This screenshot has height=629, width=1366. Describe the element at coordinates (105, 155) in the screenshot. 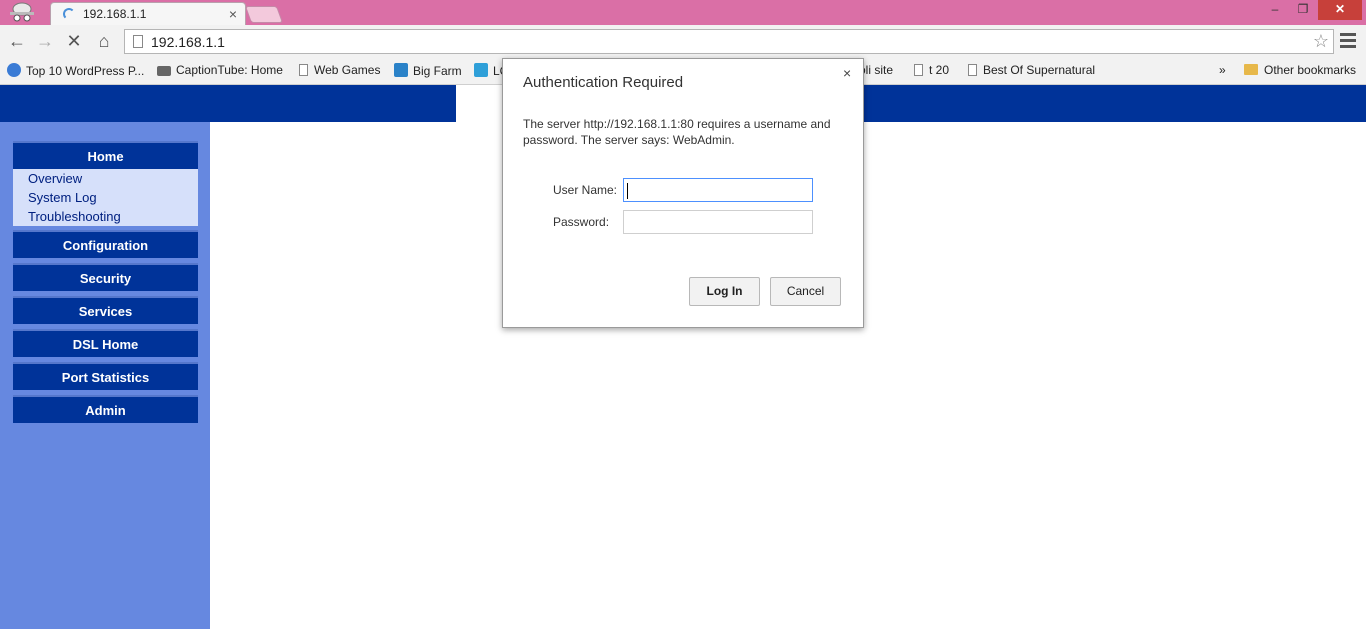

I see `menu-home: Home` at that location.